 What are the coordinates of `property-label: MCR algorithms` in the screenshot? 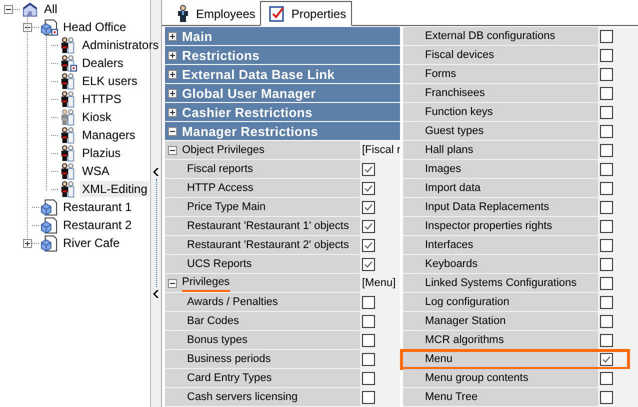 It's located at (464, 340).